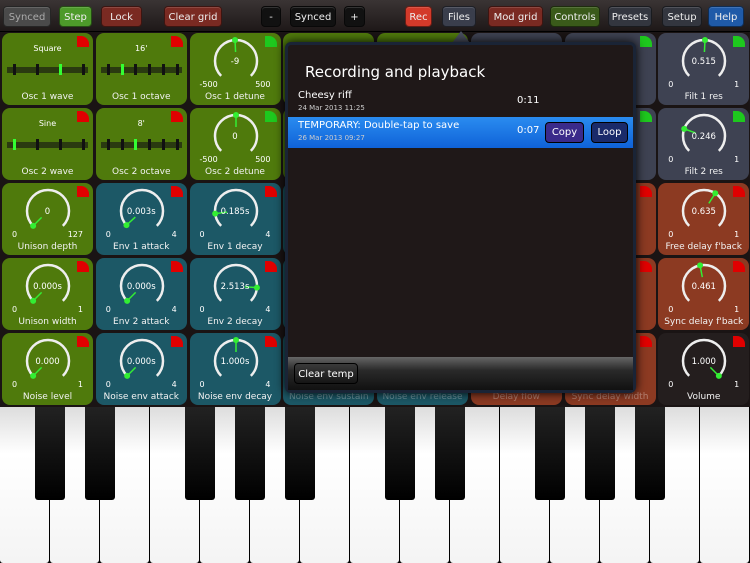 The image size is (750, 563). What do you see at coordinates (141, 294) in the screenshot?
I see `control-cell: Env 2 attack 0.000s 0 4` at bounding box center [141, 294].